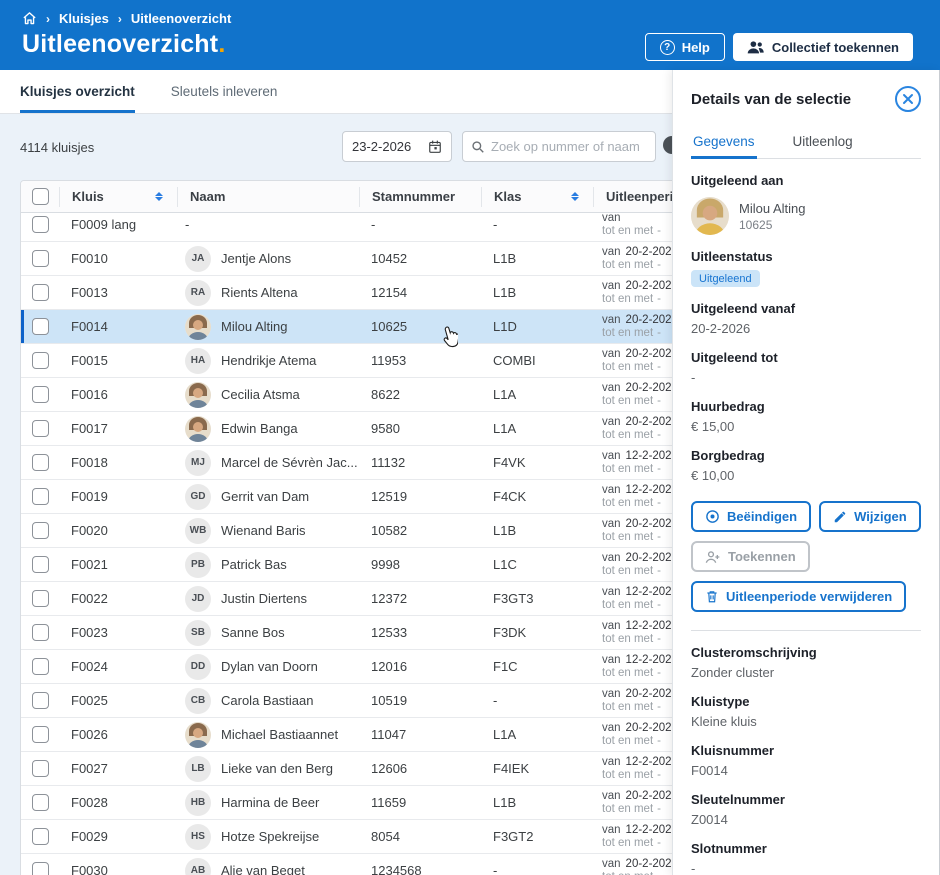 Image resolution: width=940 pixels, height=875 pixels. What do you see at coordinates (57, 147) in the screenshot?
I see `result-count: 4114 kluisjes` at bounding box center [57, 147].